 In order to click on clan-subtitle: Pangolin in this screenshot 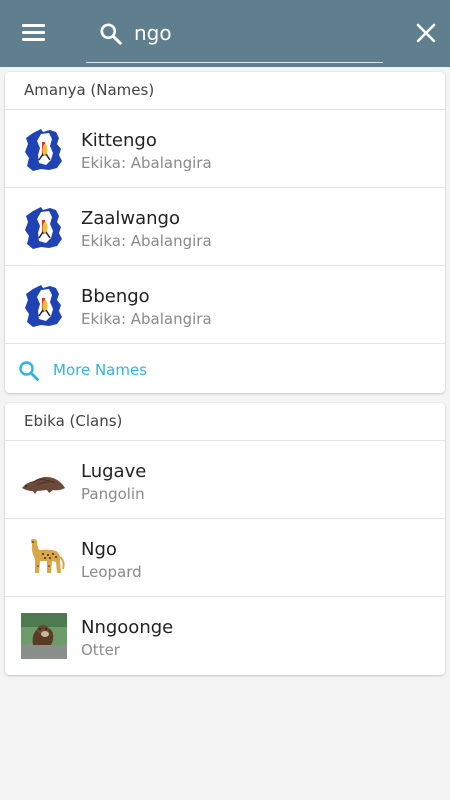, I will do `click(113, 494)`.